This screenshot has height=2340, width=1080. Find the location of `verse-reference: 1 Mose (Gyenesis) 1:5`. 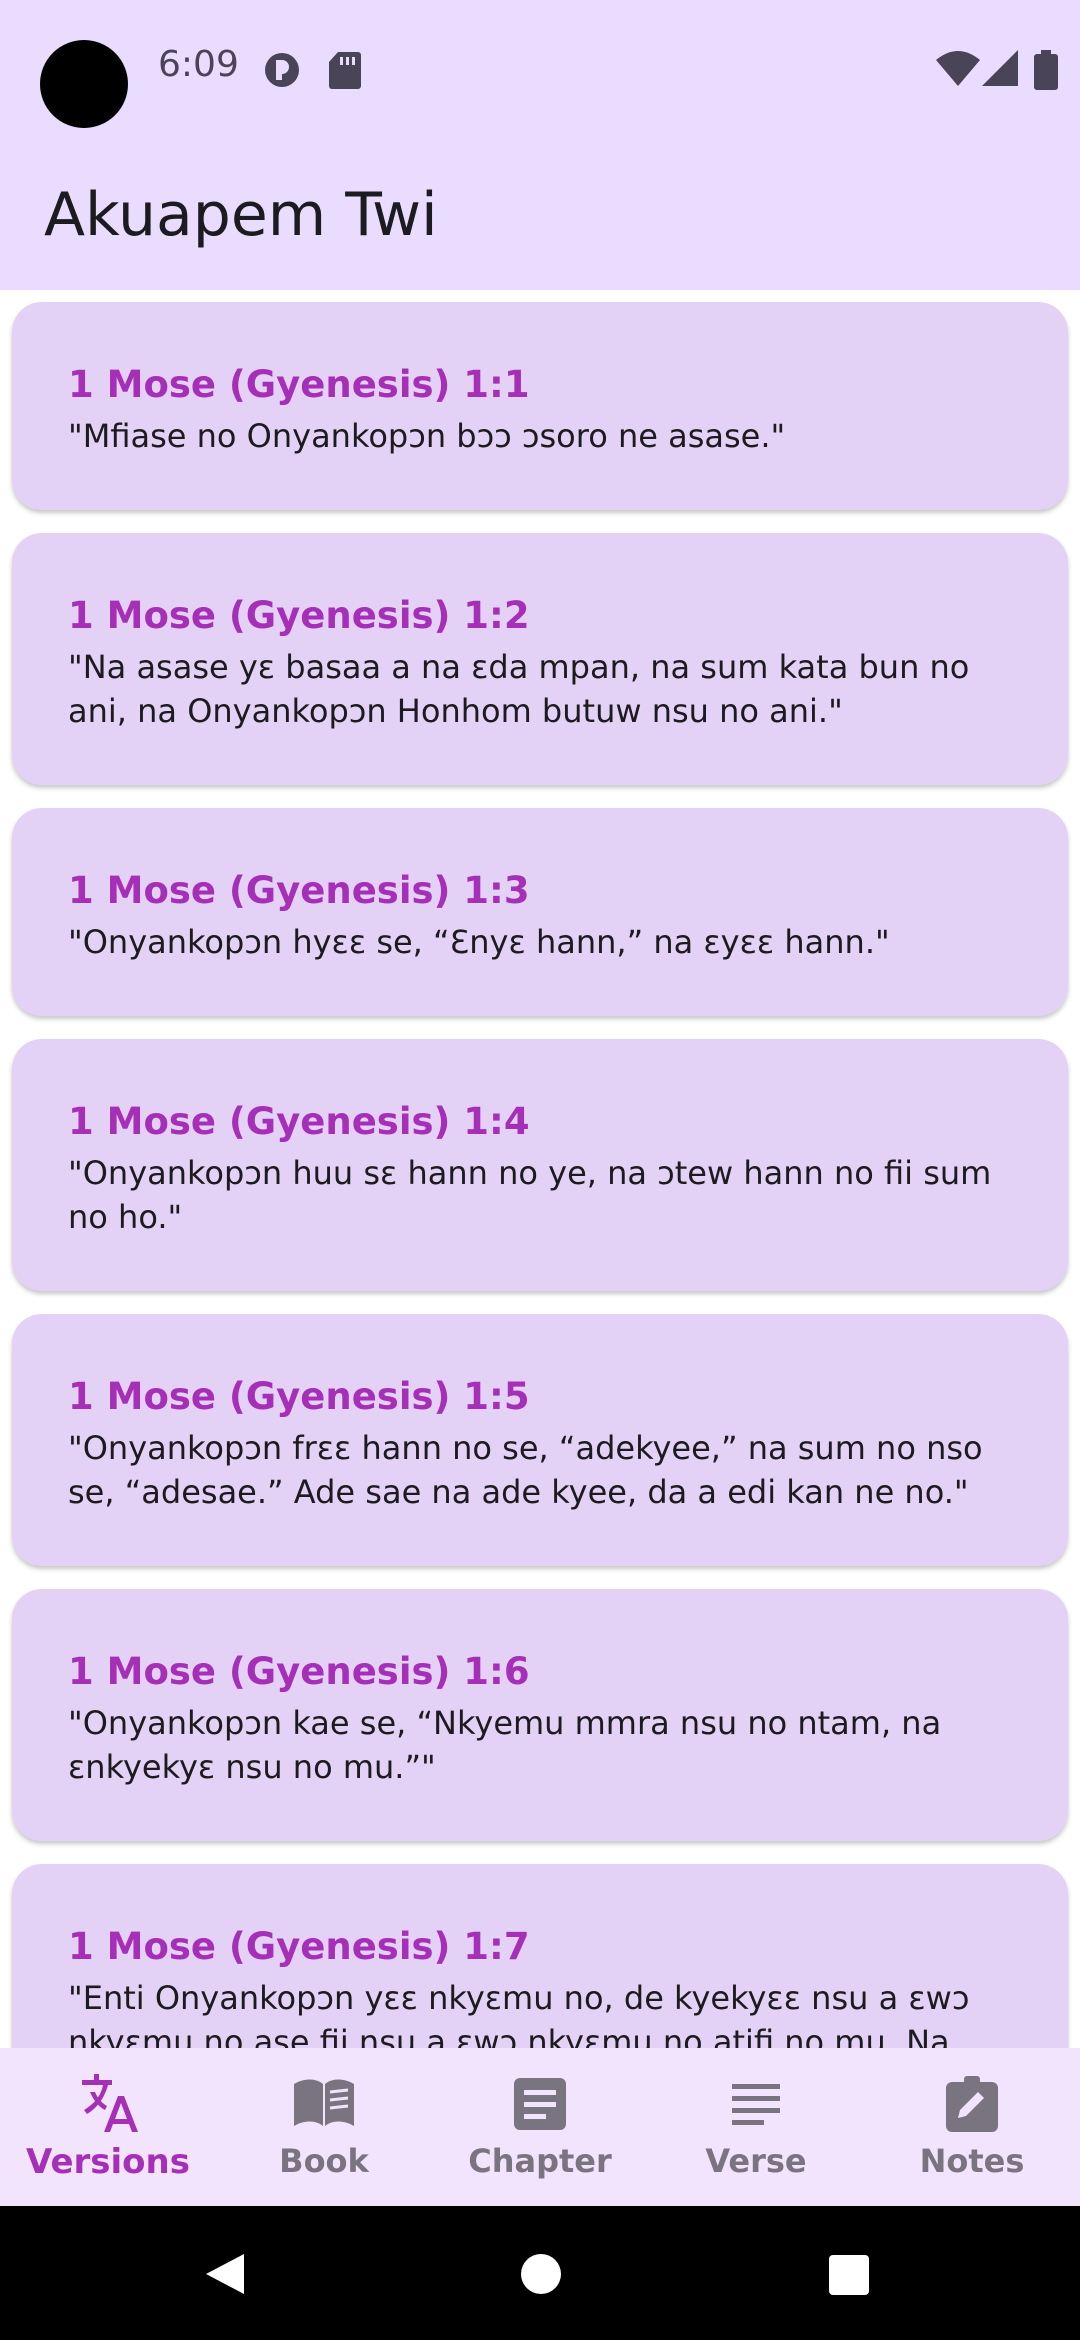

verse-reference: 1 Mose (Gyenesis) 1:5 is located at coordinates (299, 1396).